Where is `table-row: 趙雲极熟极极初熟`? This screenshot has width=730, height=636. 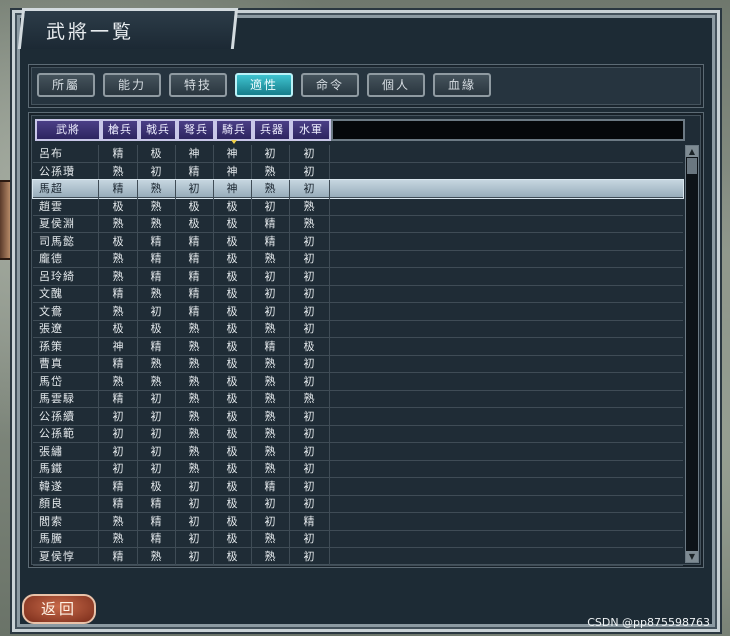
table-row: 趙雲极熟极极初熟 is located at coordinates (358, 206).